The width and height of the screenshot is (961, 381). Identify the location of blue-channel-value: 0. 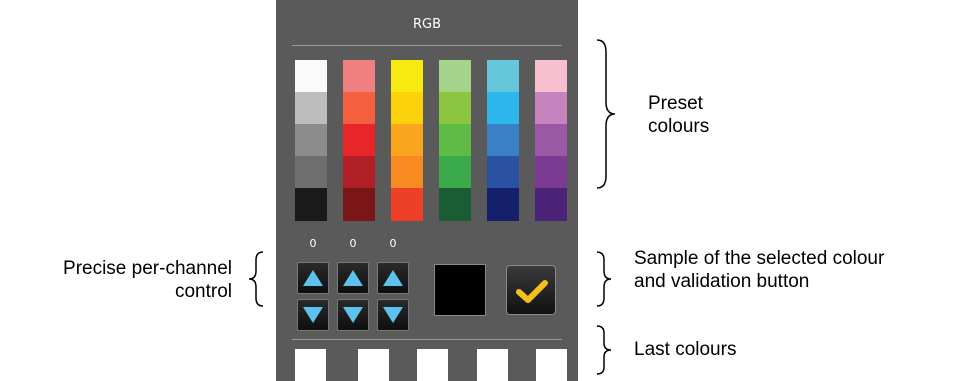
(393, 243).